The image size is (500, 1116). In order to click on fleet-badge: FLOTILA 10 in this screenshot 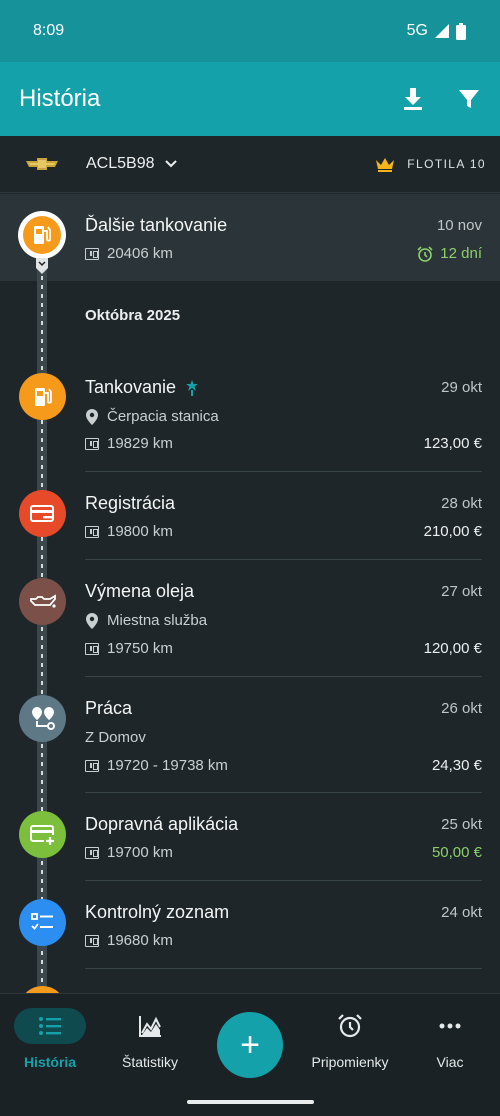, I will do `click(430, 164)`.